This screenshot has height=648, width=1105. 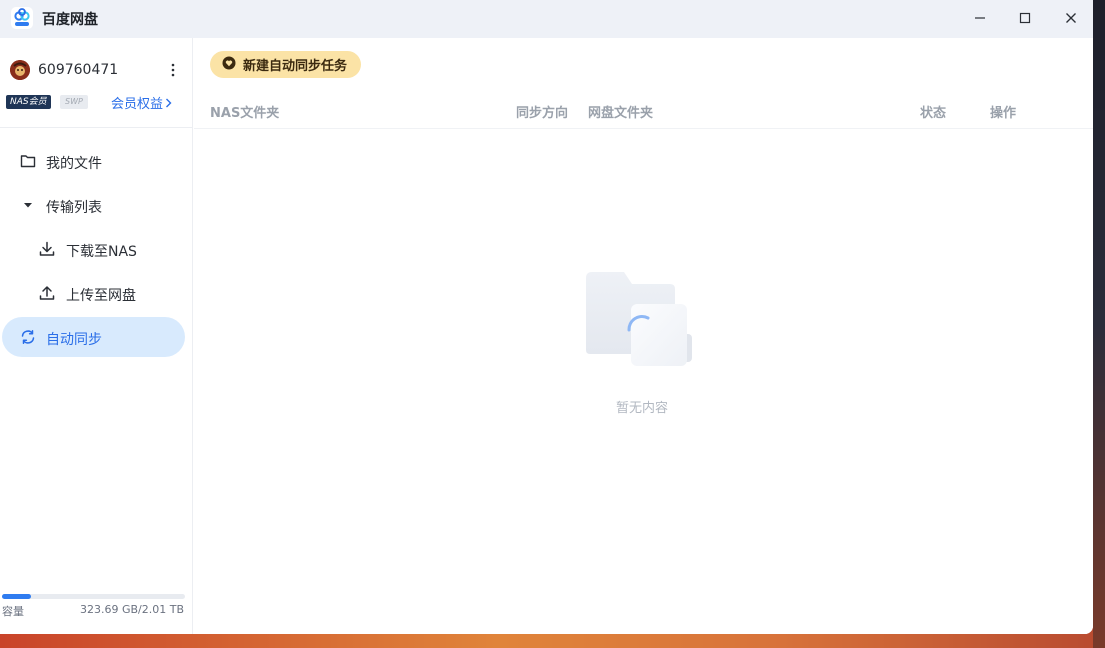 What do you see at coordinates (22, 18) in the screenshot?
I see `baidu-netdisk-logo-icon` at bounding box center [22, 18].